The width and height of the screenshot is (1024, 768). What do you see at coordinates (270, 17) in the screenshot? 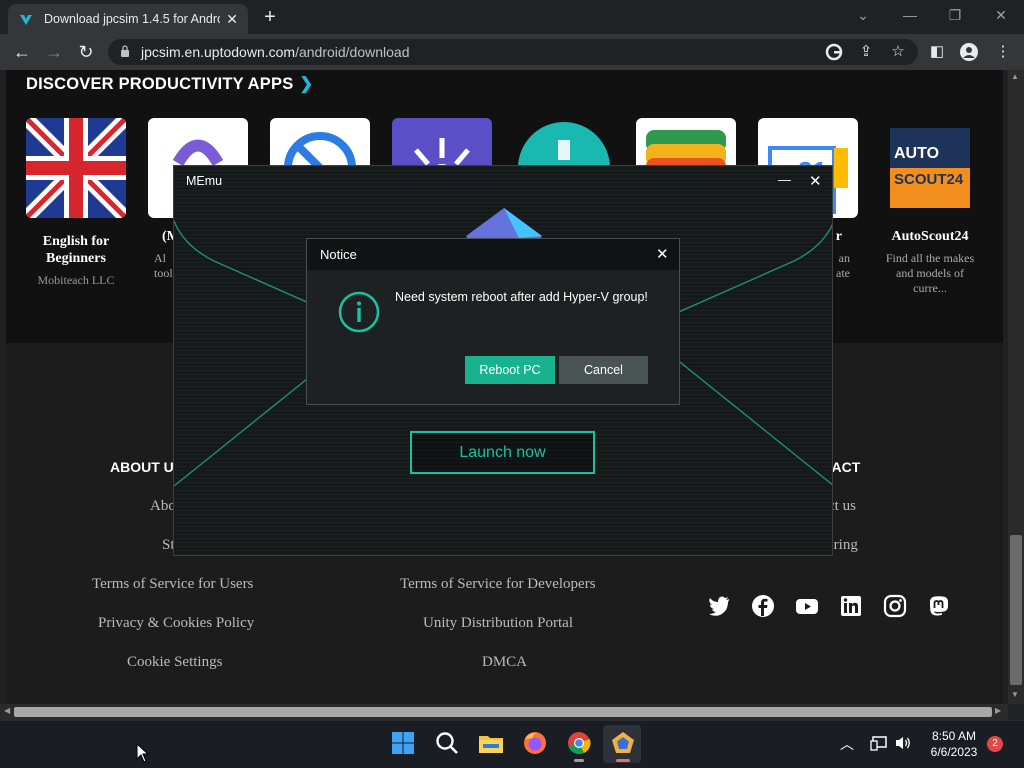
I see `new-tab-button: +` at bounding box center [270, 17].